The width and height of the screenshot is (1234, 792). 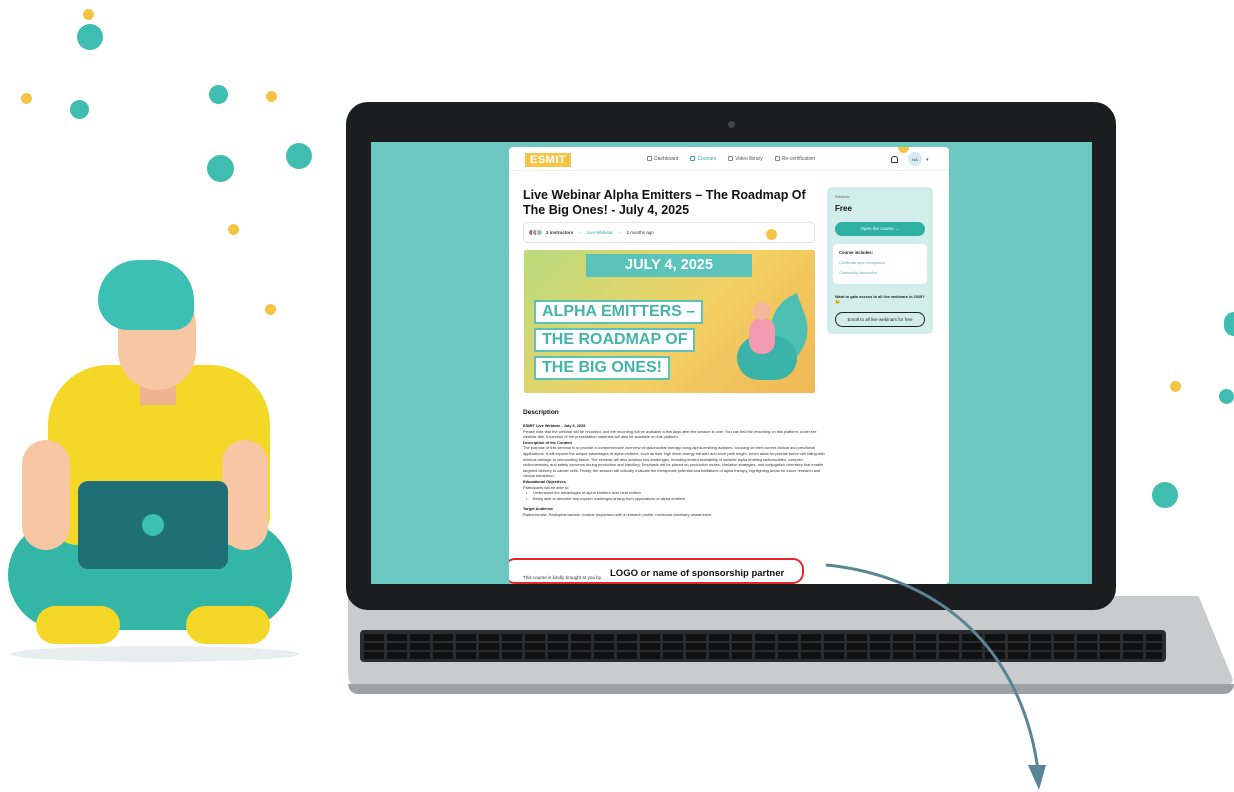 I want to click on callout-arrow, so click(x=935, y=676).